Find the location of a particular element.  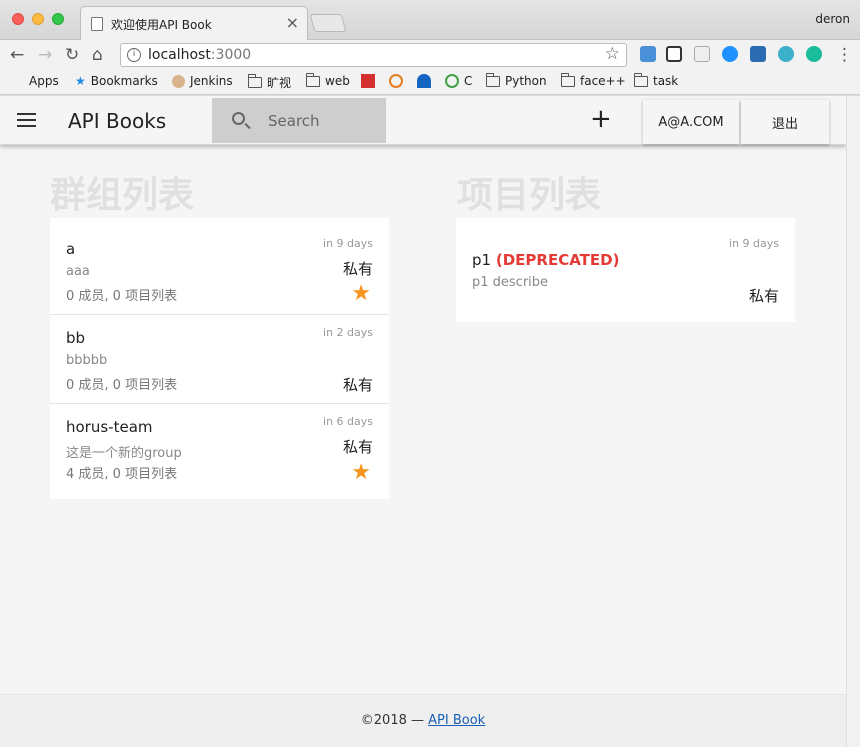

url-text: localhost:3000 is located at coordinates (200, 55).